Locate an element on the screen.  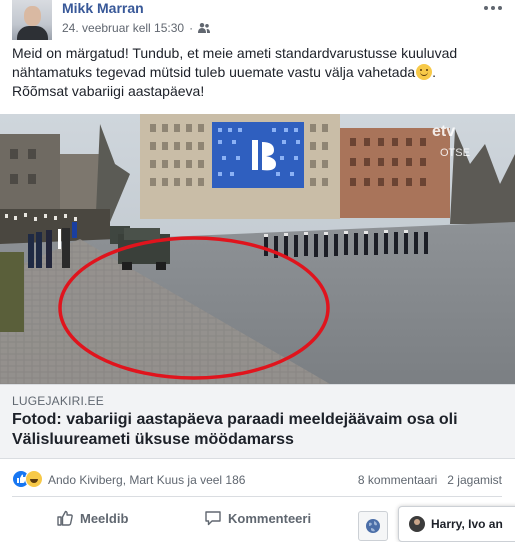
comment-button: Kommenteeri is located at coordinates (257, 518).